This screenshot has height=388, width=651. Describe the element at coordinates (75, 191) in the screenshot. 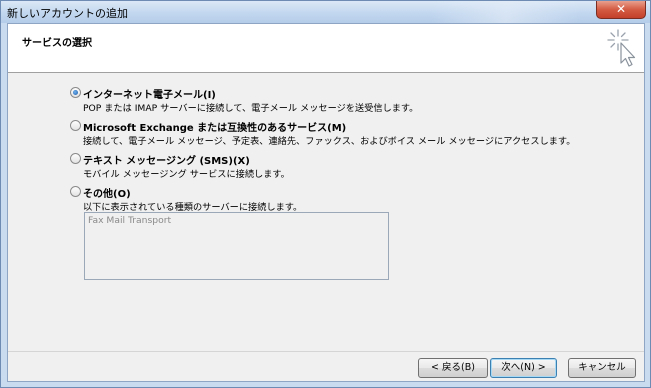

I see `radio-other` at that location.